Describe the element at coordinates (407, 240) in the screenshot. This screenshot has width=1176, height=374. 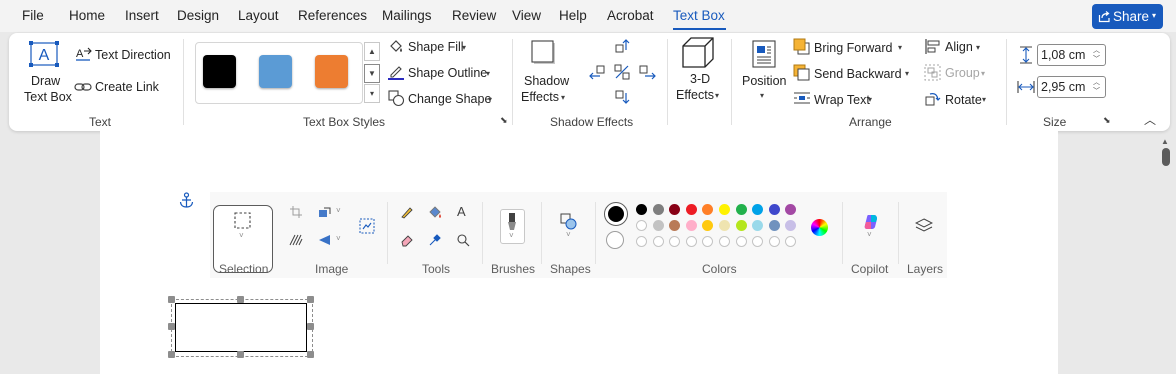
I see `eraser-icon` at that location.